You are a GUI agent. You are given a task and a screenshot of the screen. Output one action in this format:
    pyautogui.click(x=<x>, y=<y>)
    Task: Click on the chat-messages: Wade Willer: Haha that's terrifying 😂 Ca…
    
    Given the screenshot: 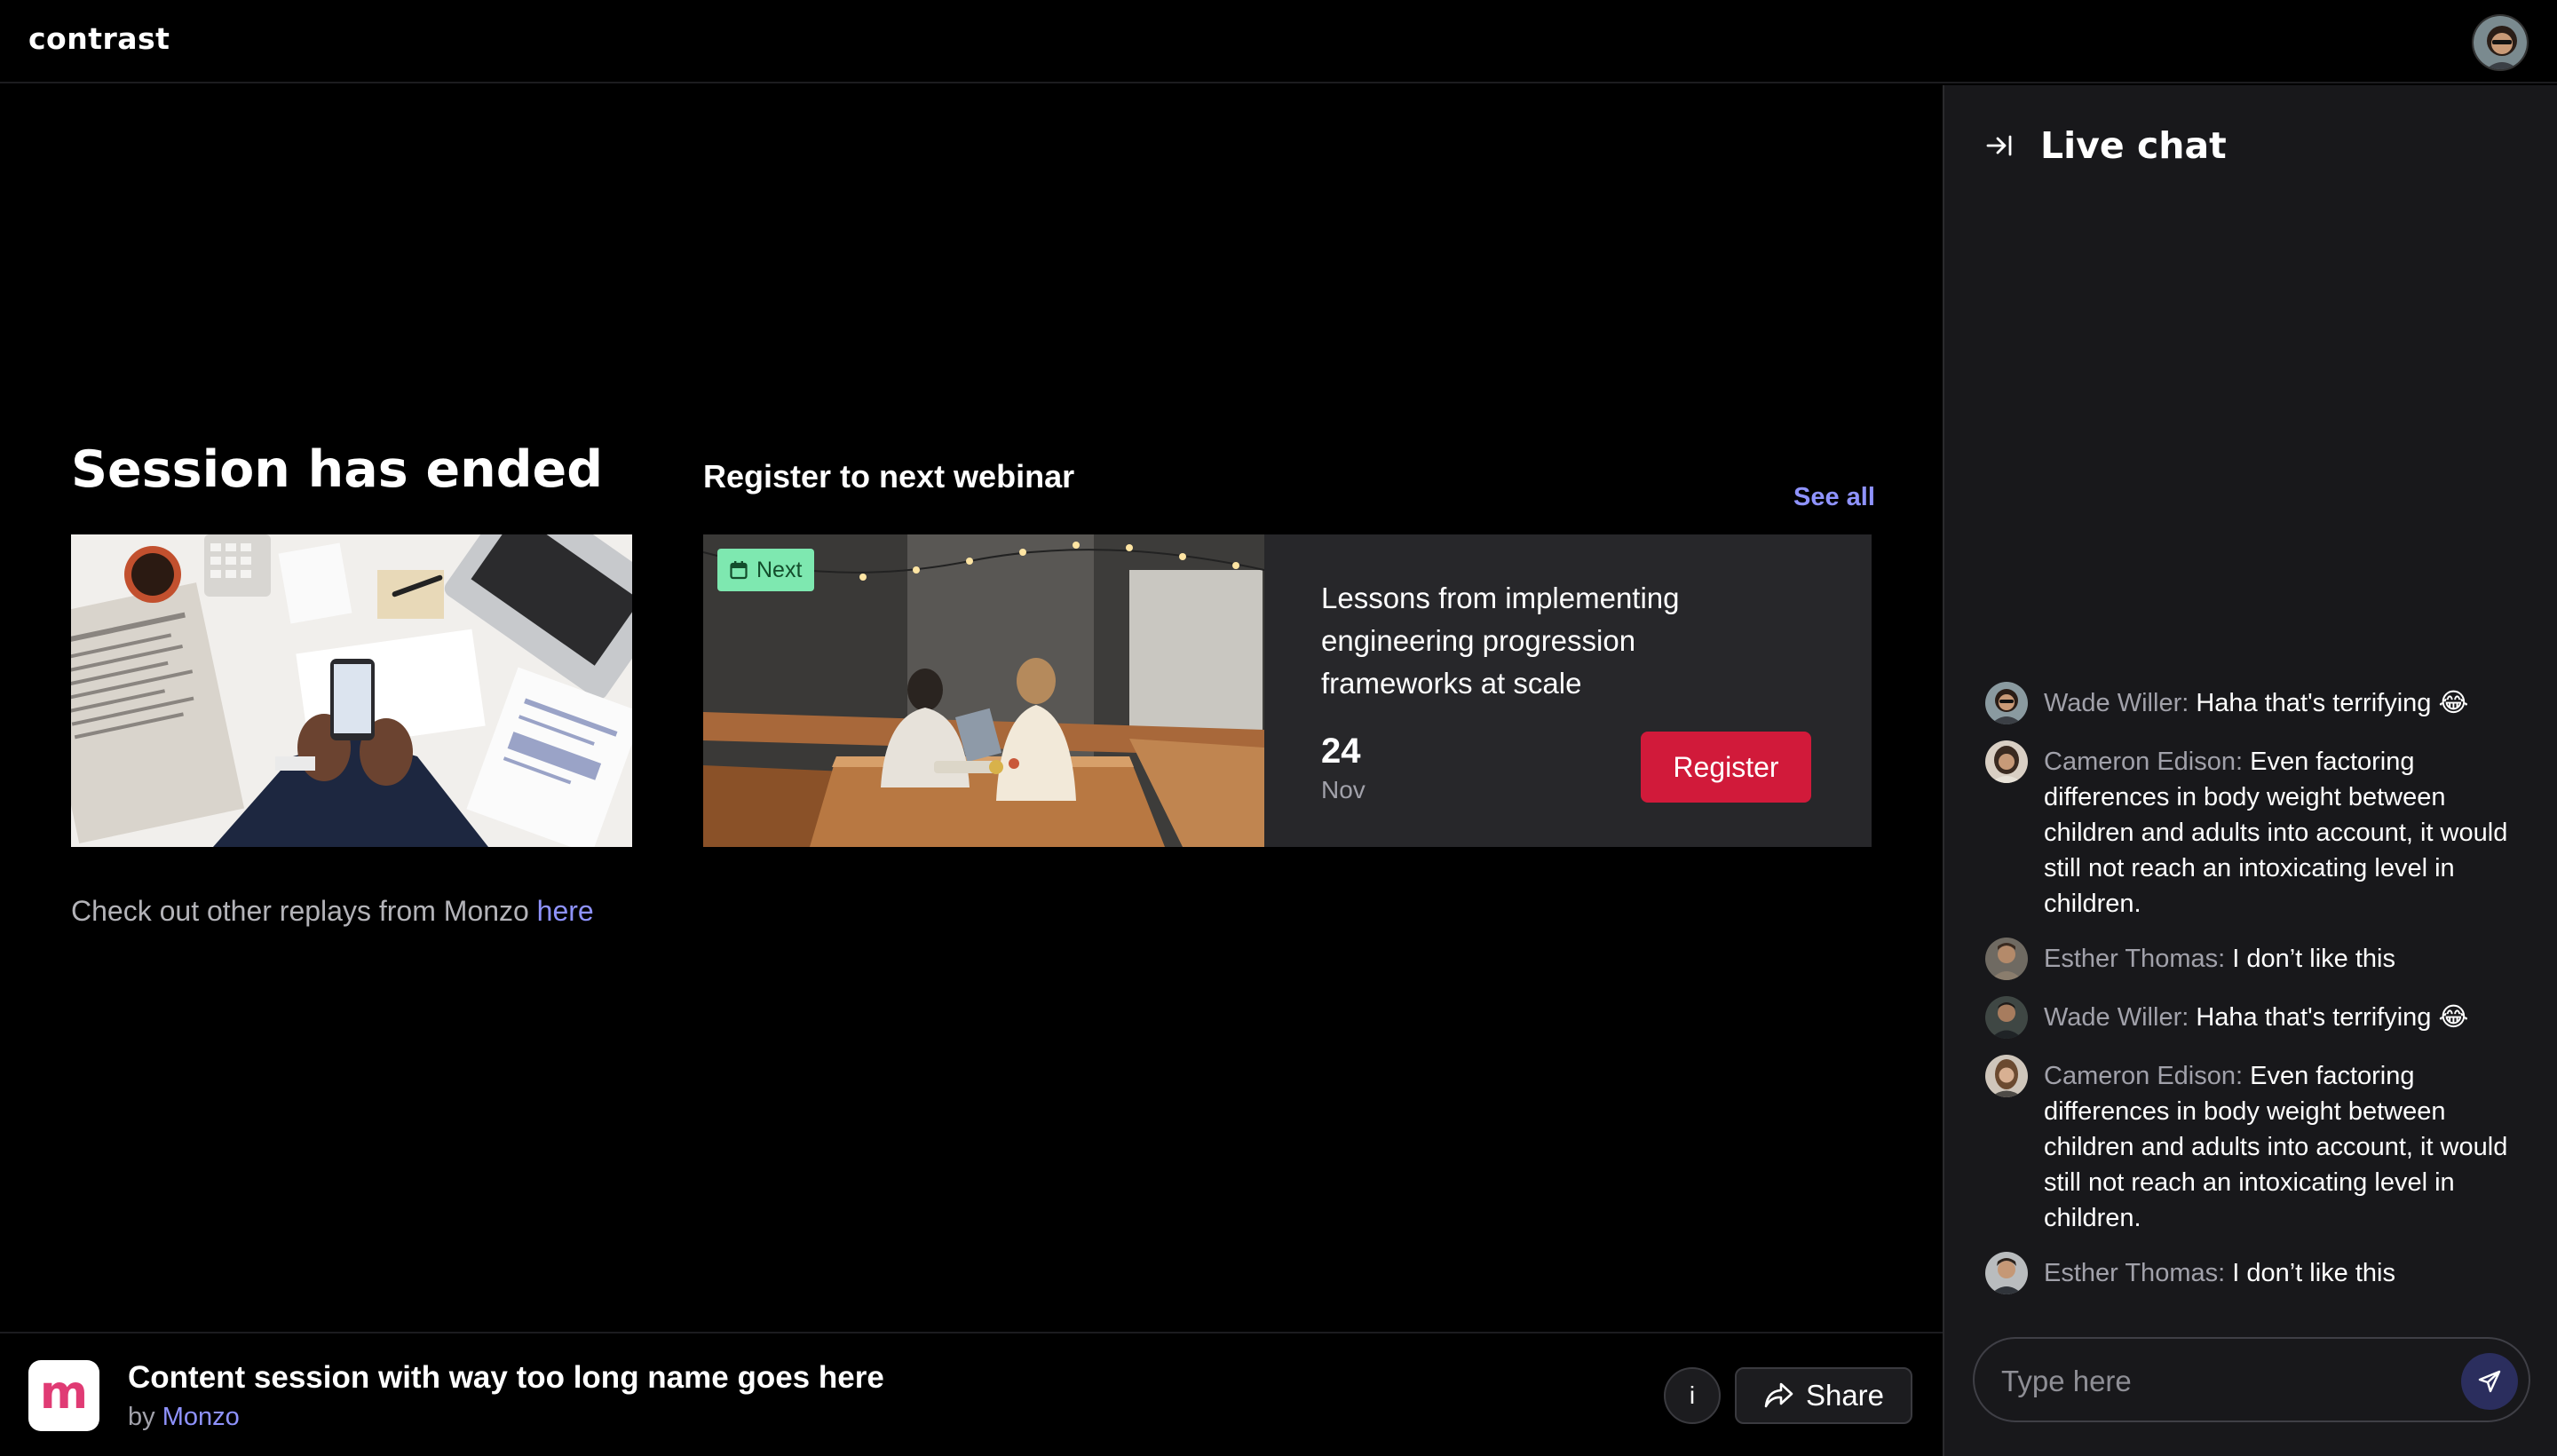 What is the action you would take?
    pyautogui.click(x=2251, y=998)
    